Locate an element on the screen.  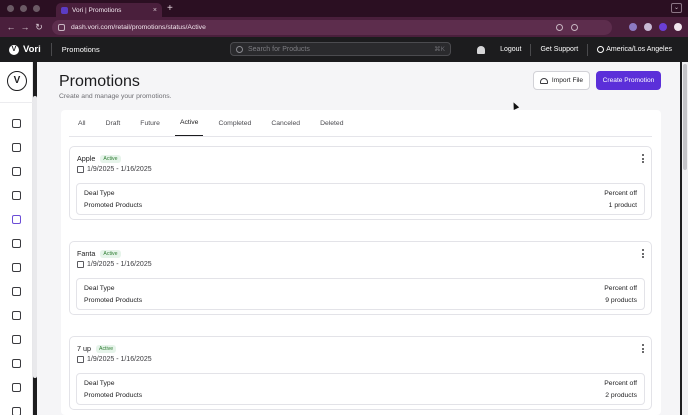
forward-button: → is located at coordinates (25, 27).